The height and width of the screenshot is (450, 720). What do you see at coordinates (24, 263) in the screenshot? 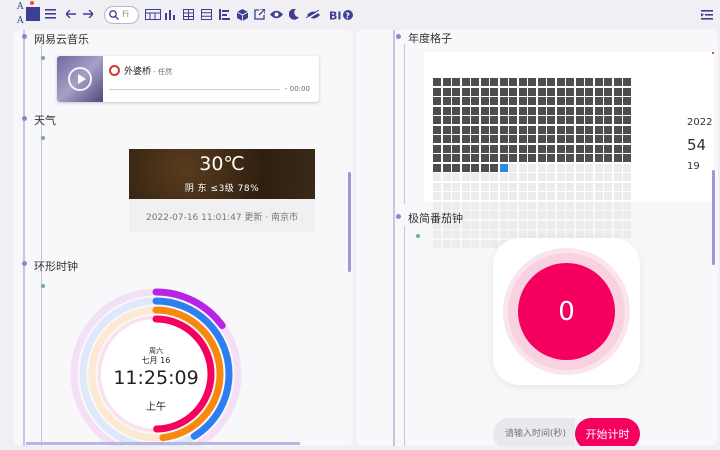
I see `clock-bullet` at bounding box center [24, 263].